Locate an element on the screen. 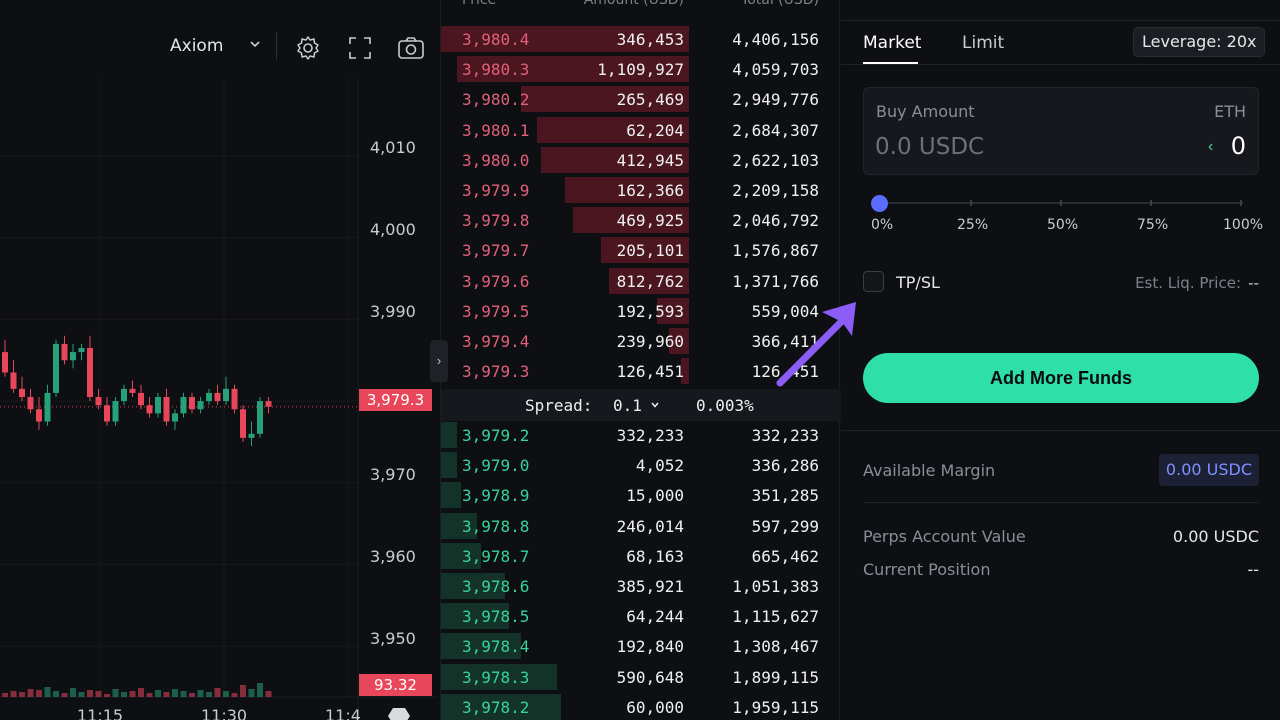  ask-price: 3,979.8 is located at coordinates (496, 221).